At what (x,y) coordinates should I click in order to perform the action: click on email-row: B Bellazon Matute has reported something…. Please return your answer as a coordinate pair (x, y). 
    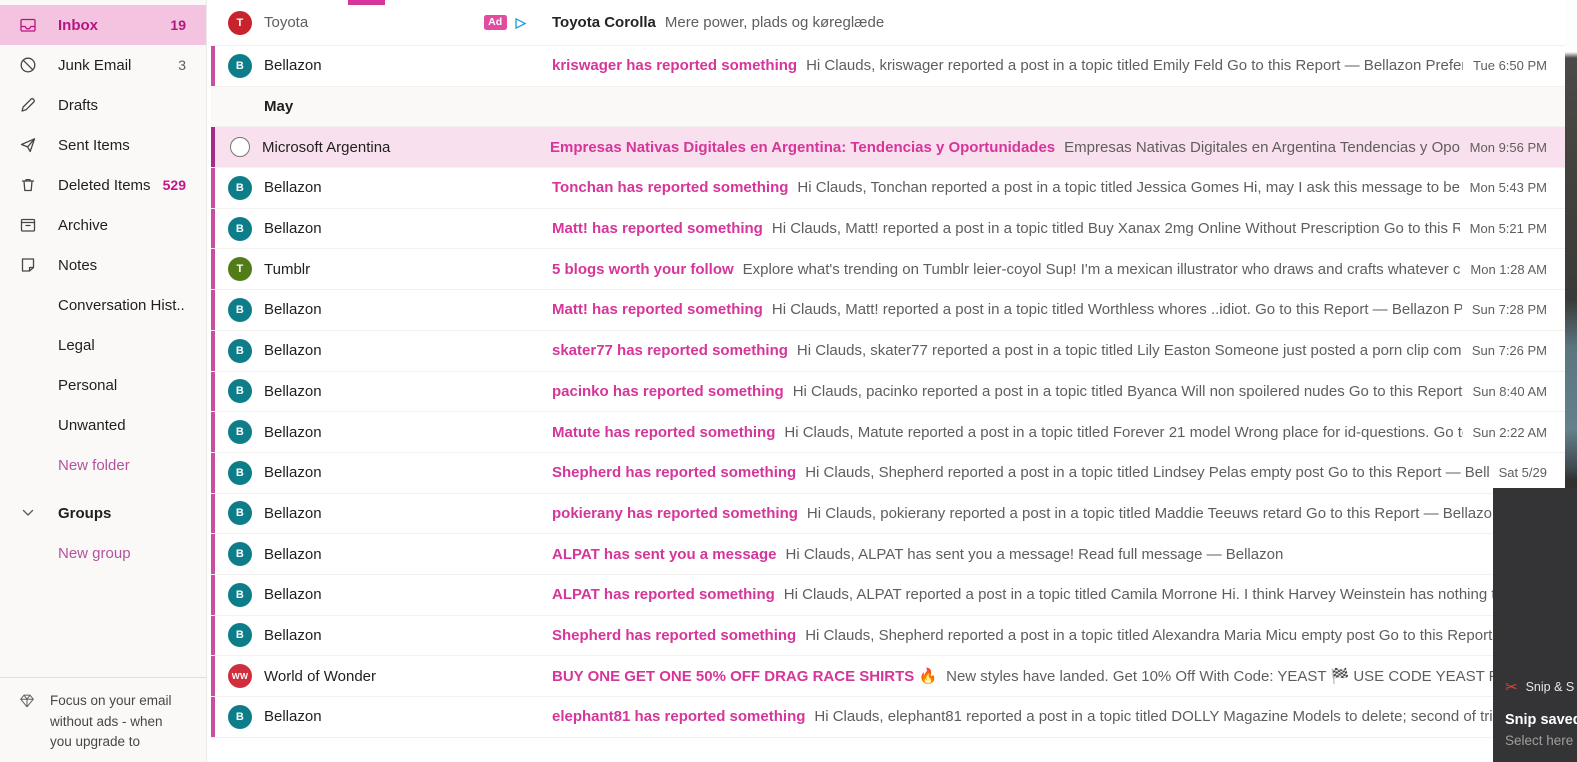
    Looking at the image, I should click on (894, 432).